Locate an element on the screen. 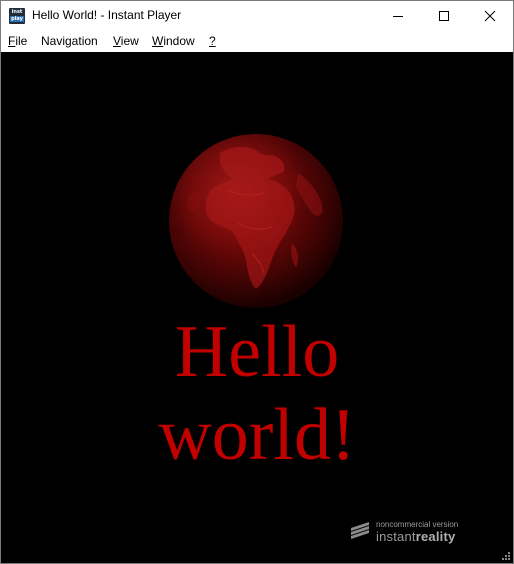  app-icon: inst play is located at coordinates (17, 16).